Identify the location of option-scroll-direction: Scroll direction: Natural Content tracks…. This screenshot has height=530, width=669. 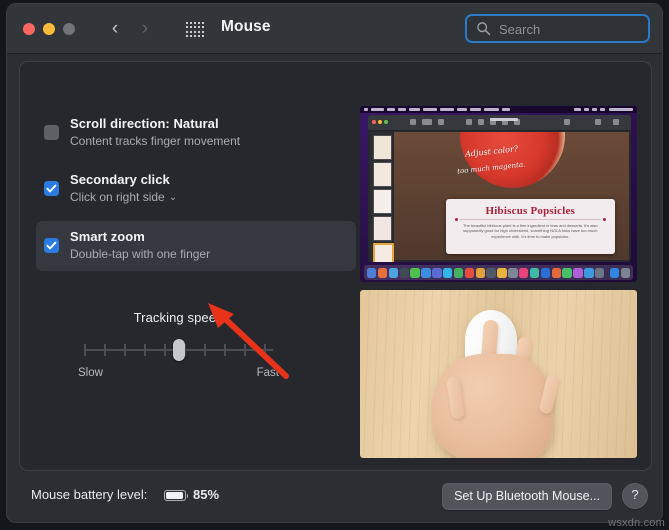
(196, 133).